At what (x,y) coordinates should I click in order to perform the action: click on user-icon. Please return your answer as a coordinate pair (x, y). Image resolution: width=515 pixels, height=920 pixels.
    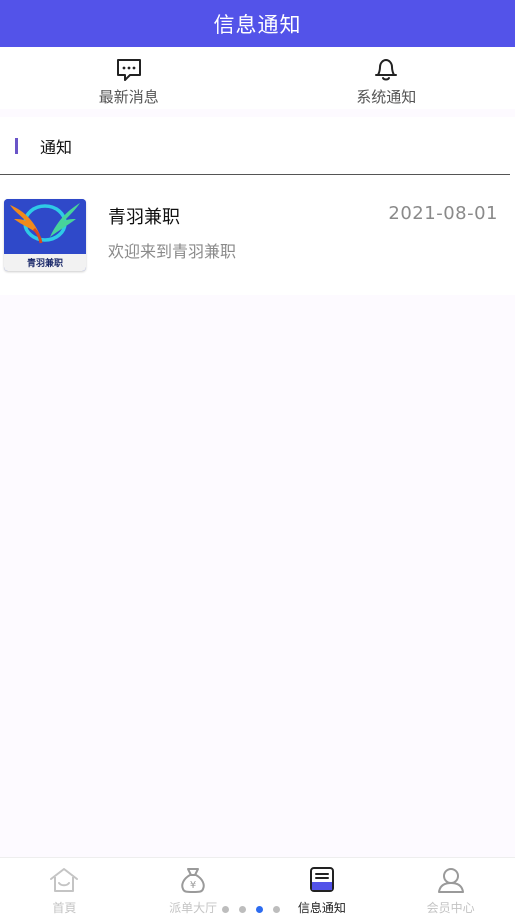
    Looking at the image, I should click on (450, 880).